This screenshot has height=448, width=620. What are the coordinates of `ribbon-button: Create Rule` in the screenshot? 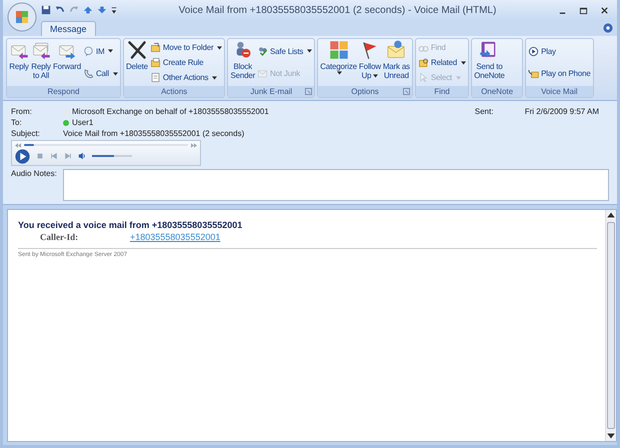 It's located at (186, 62).